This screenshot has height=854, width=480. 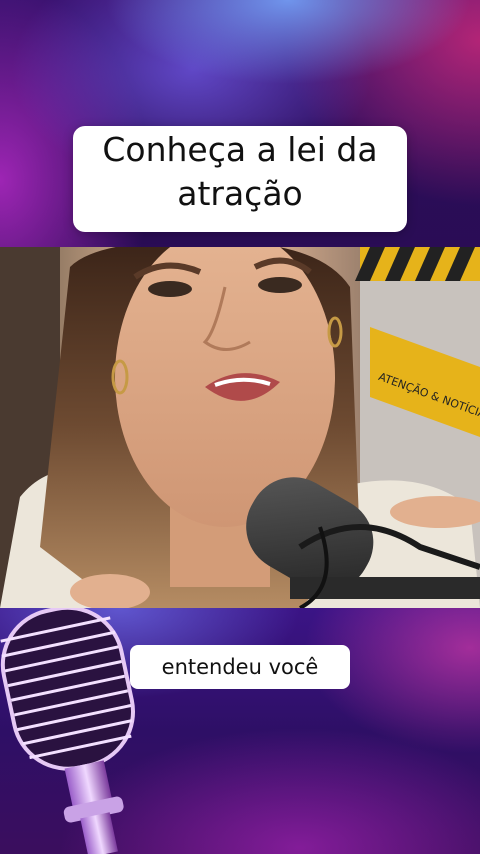 What do you see at coordinates (240, 149) in the screenshot?
I see `title-line-1: Conheça a lei da` at bounding box center [240, 149].